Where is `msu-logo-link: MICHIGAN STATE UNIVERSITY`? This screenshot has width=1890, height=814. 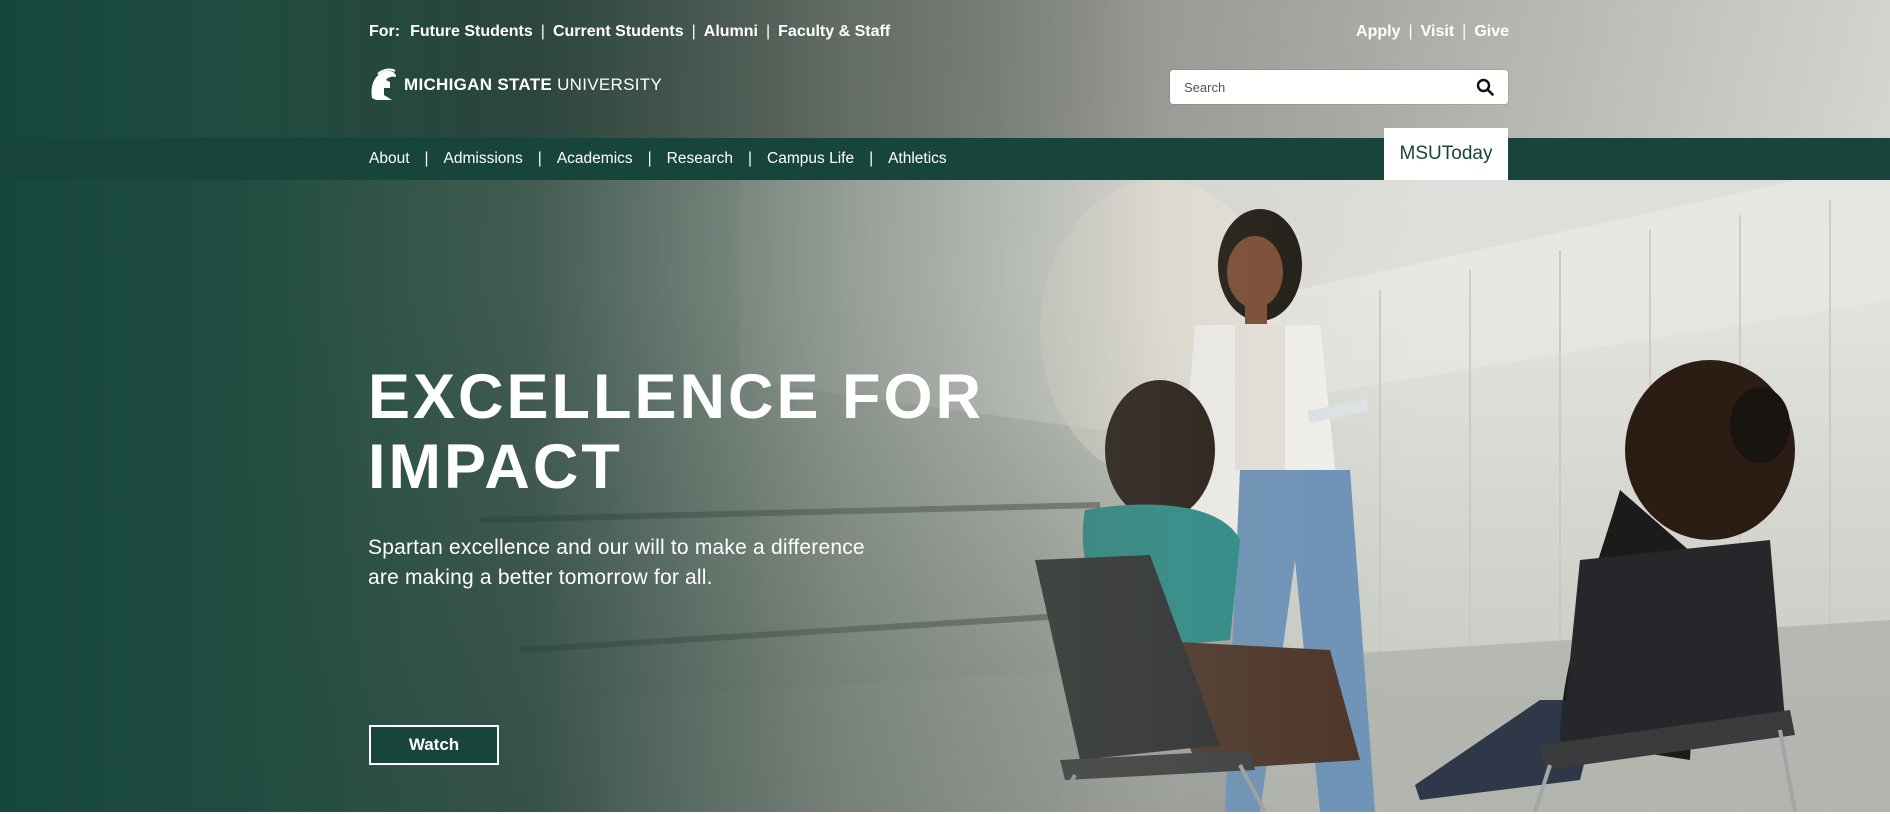
msu-logo-link: MICHIGAN STATE UNIVERSITY is located at coordinates (515, 85).